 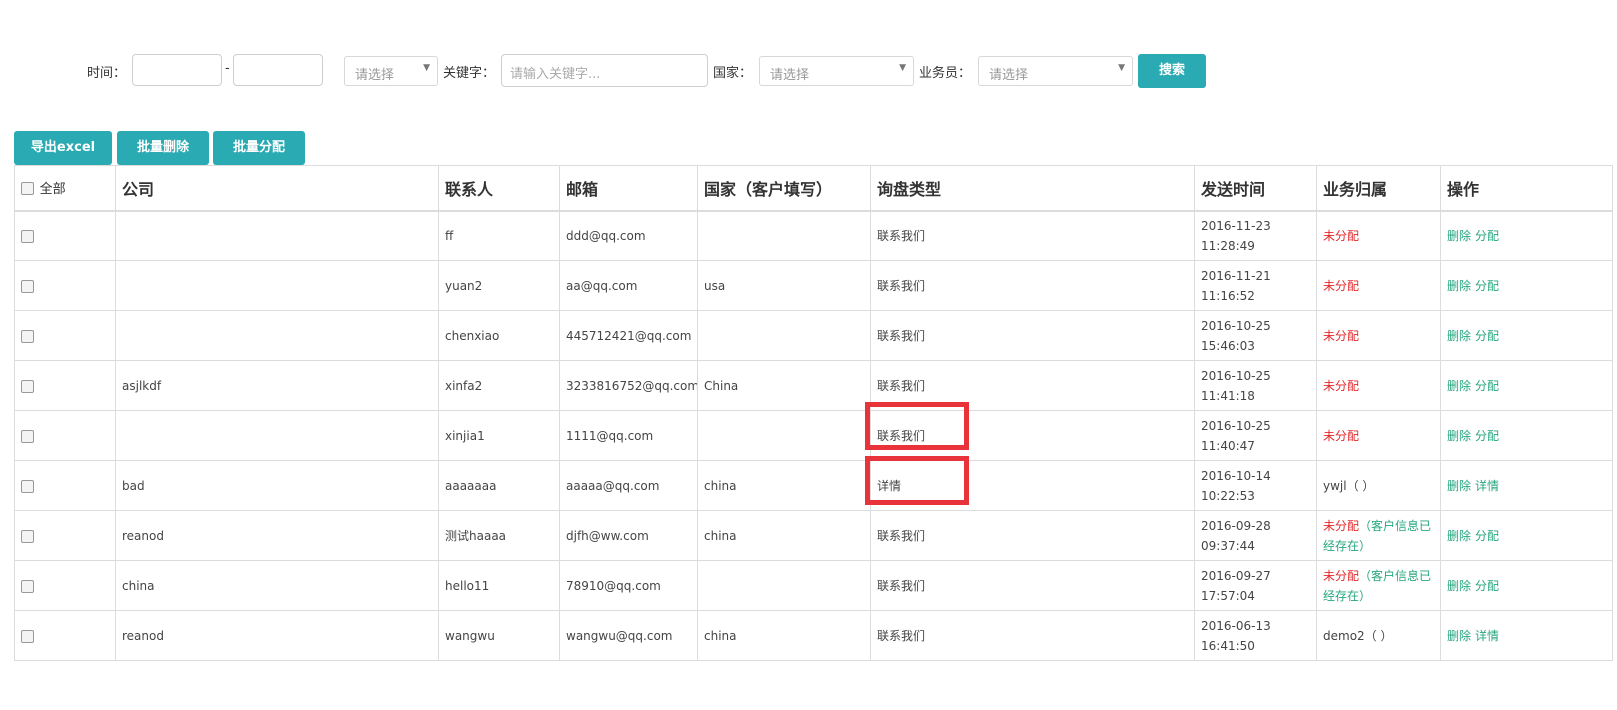 I want to click on date-from-input, so click(x=177, y=70).